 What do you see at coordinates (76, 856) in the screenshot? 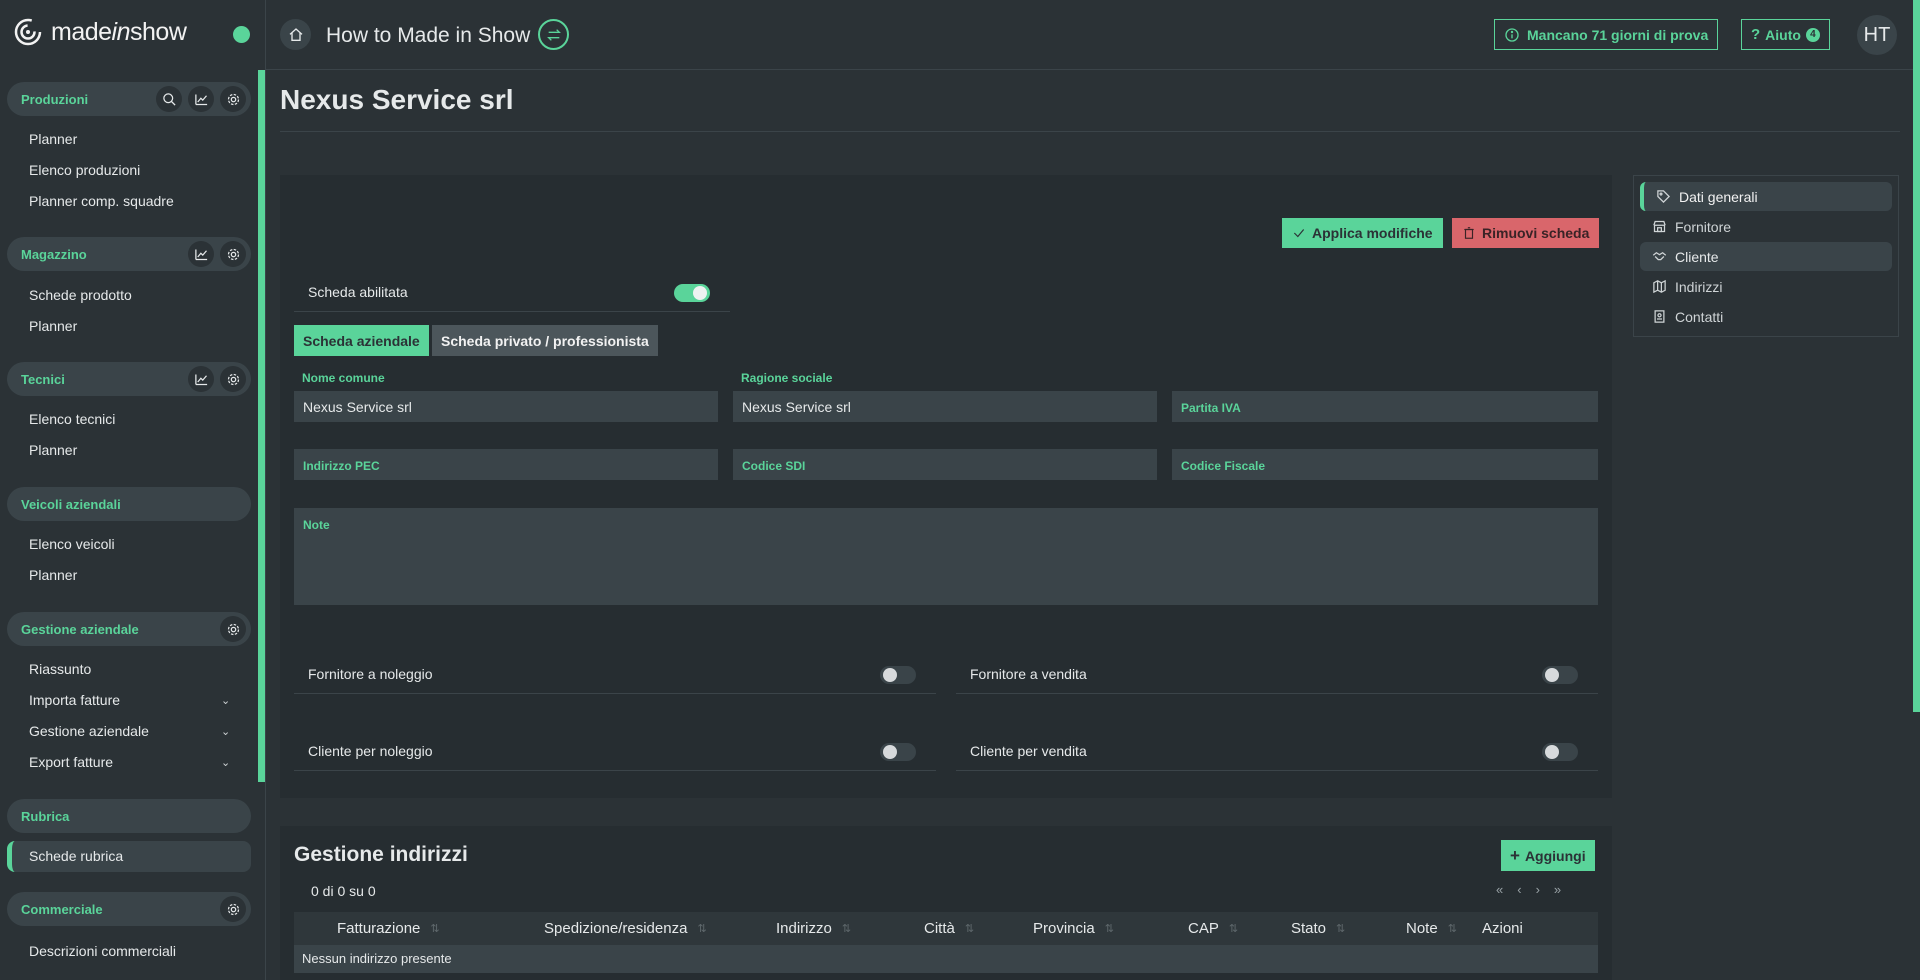
I see `sidebar-item-schede-rubrica: Schede rubrica` at bounding box center [76, 856].